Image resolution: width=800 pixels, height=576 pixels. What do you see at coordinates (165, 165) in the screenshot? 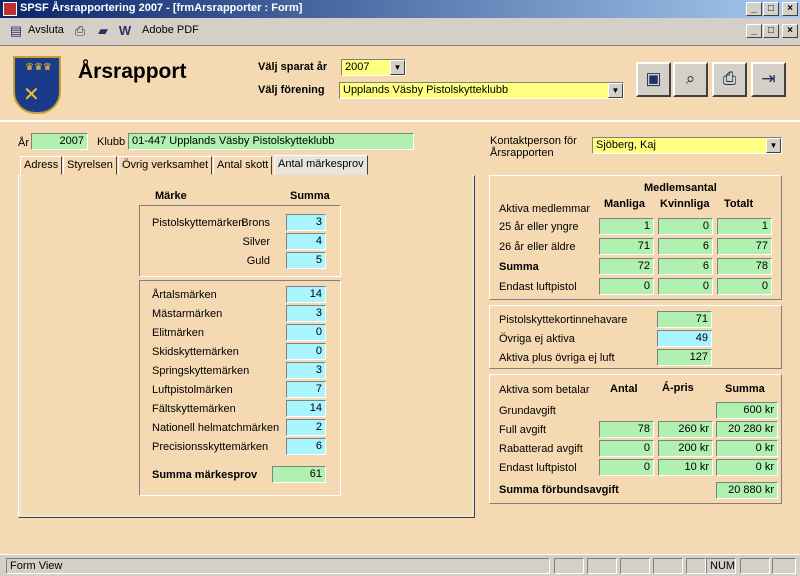
I see `tab-ovrig-verksamhet: Övrig verksamhet` at bounding box center [165, 165].